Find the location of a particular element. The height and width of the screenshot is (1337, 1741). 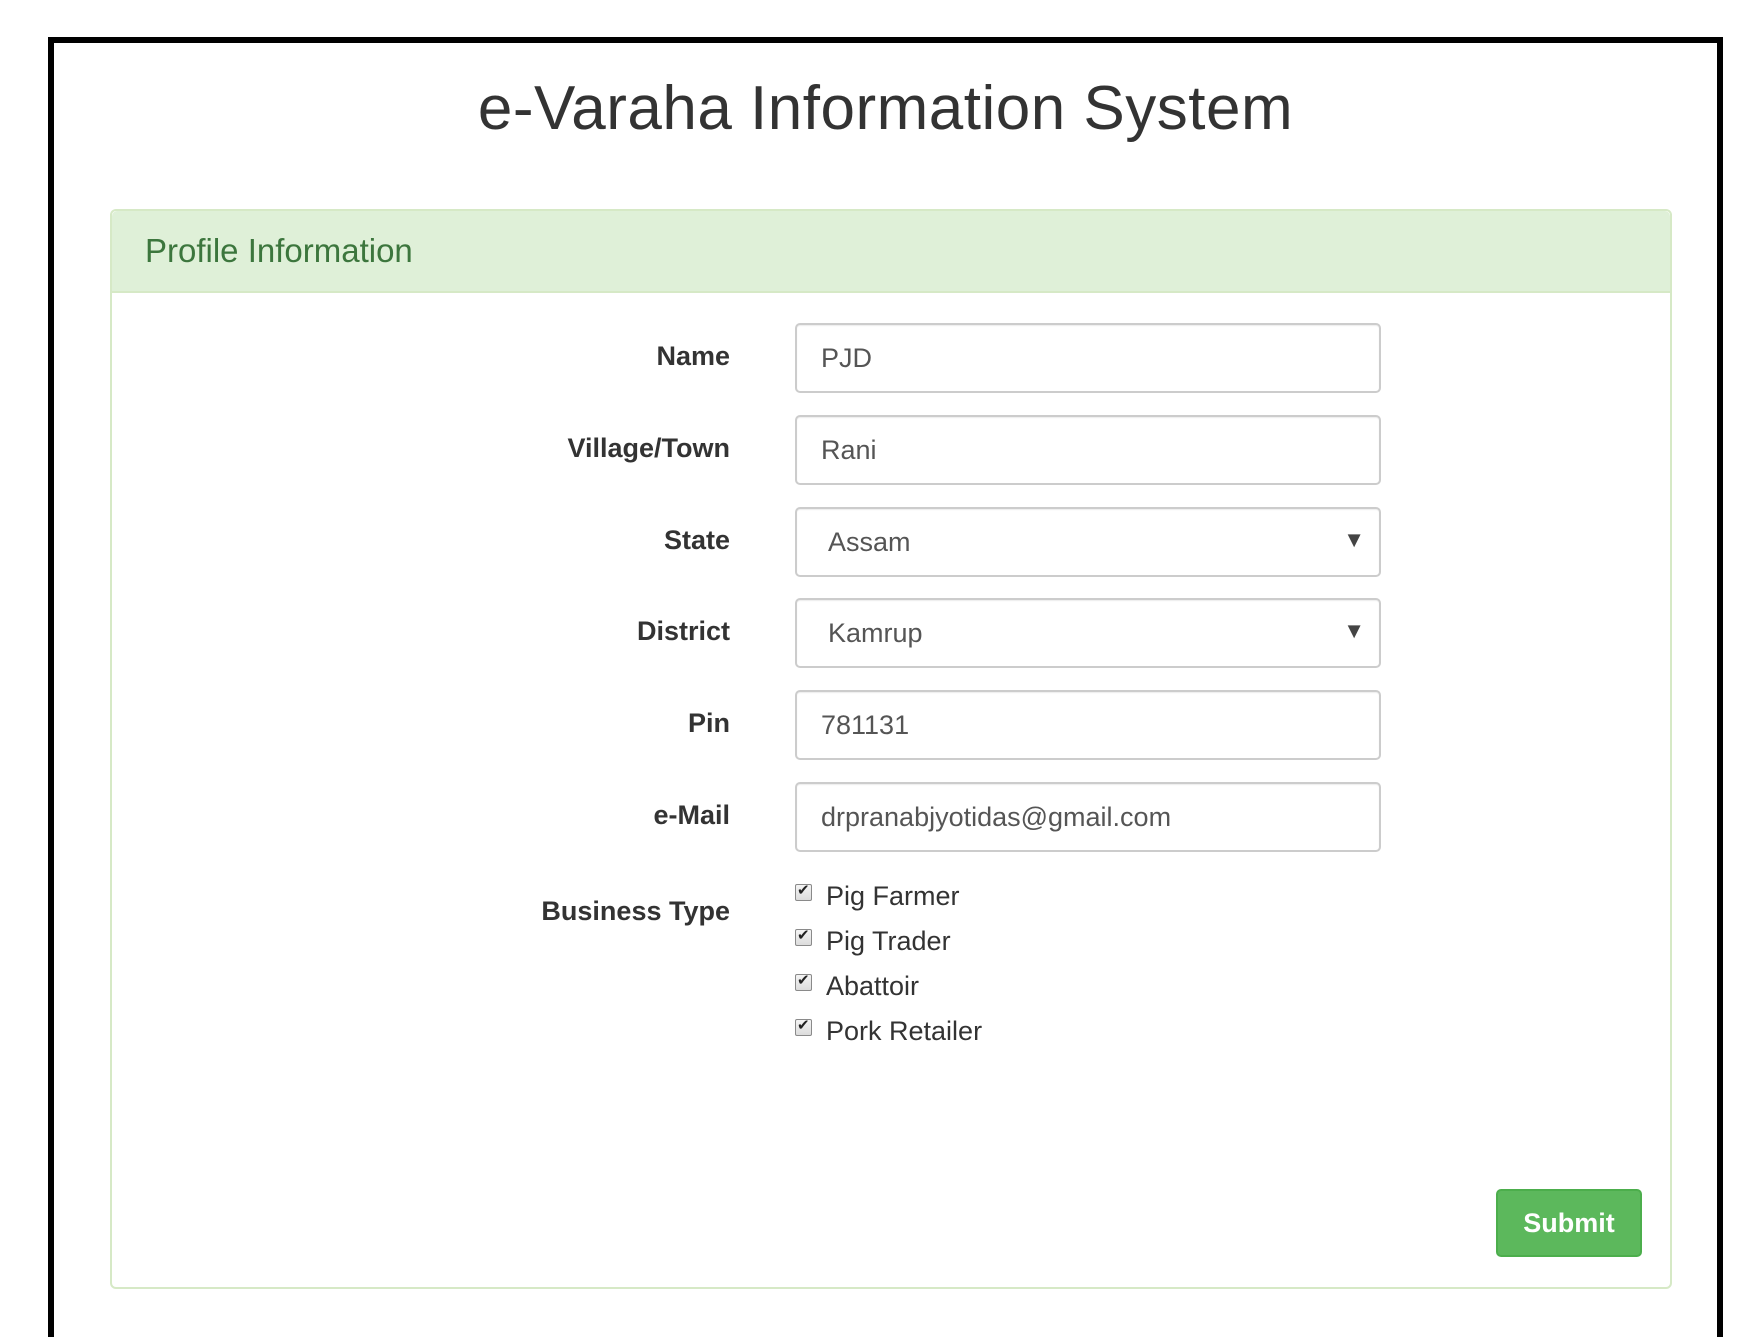

village-input is located at coordinates (1088, 450).